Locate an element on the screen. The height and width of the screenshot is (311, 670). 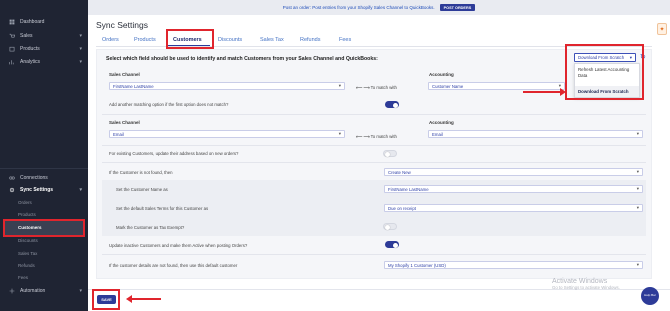
set-name-select: FirstName LastName ▾ is located at coordinates (513, 189).